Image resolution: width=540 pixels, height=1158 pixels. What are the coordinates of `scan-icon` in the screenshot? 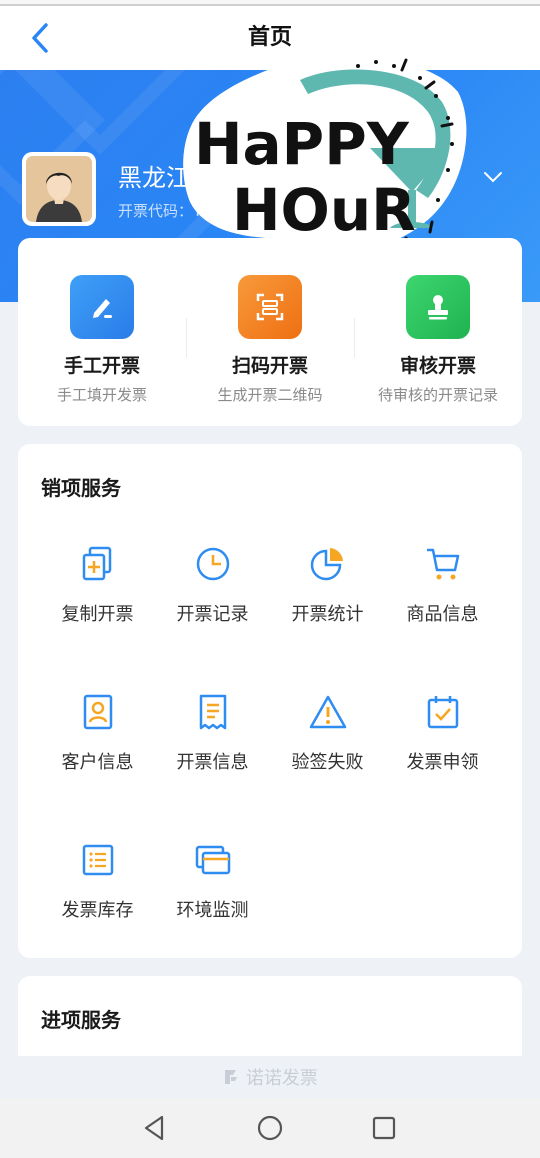 It's located at (270, 307).